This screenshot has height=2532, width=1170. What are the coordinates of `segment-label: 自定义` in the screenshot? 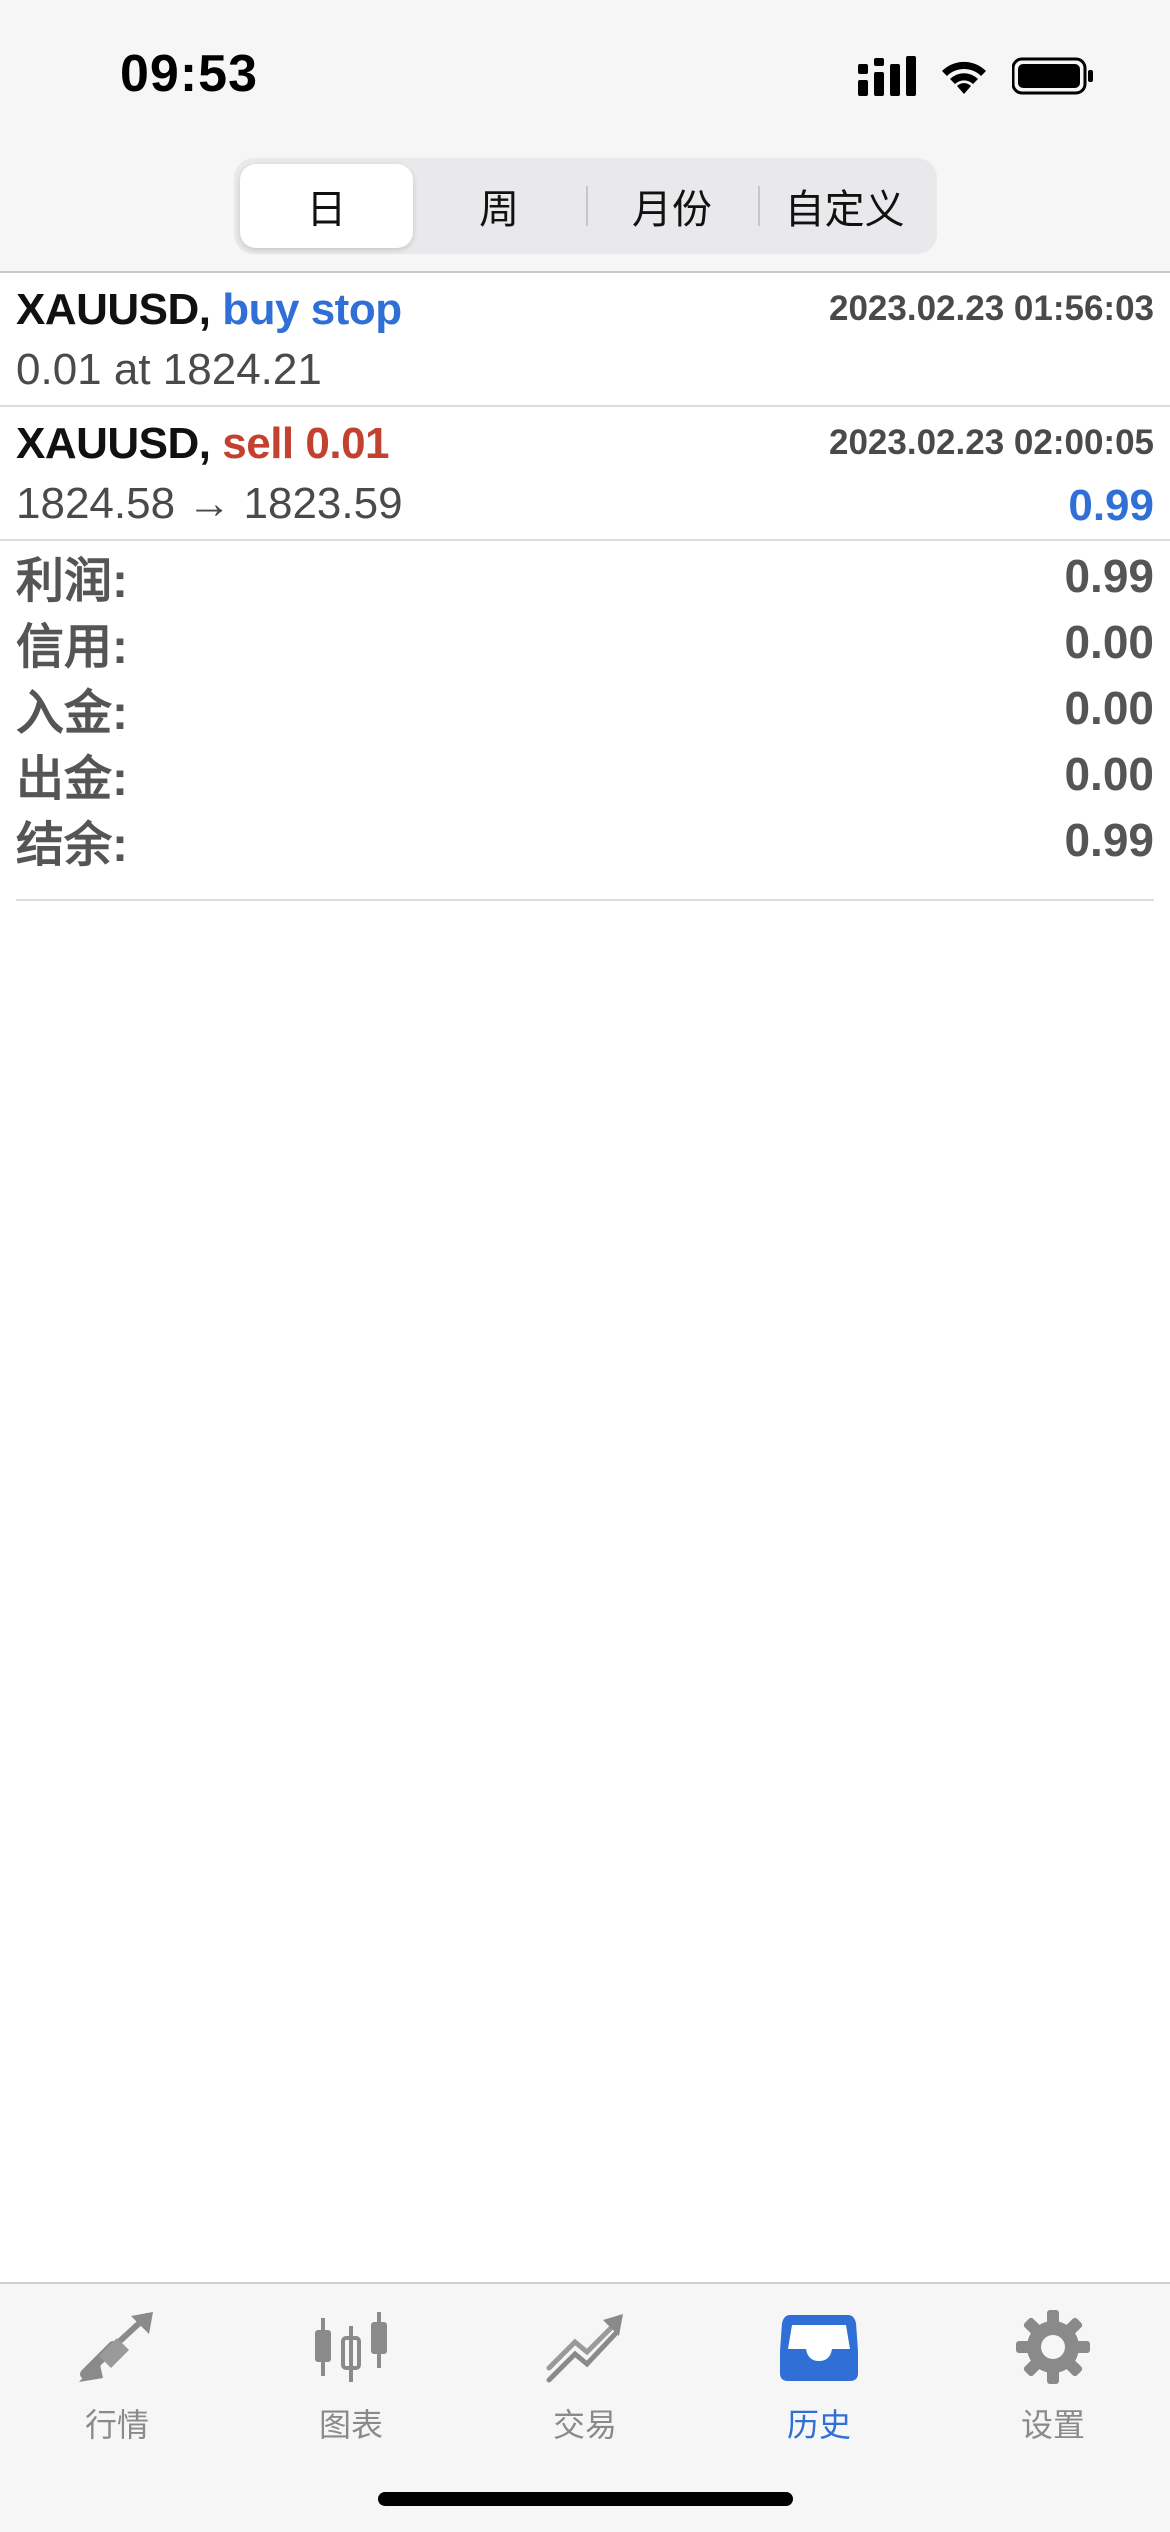 It's located at (844, 210).